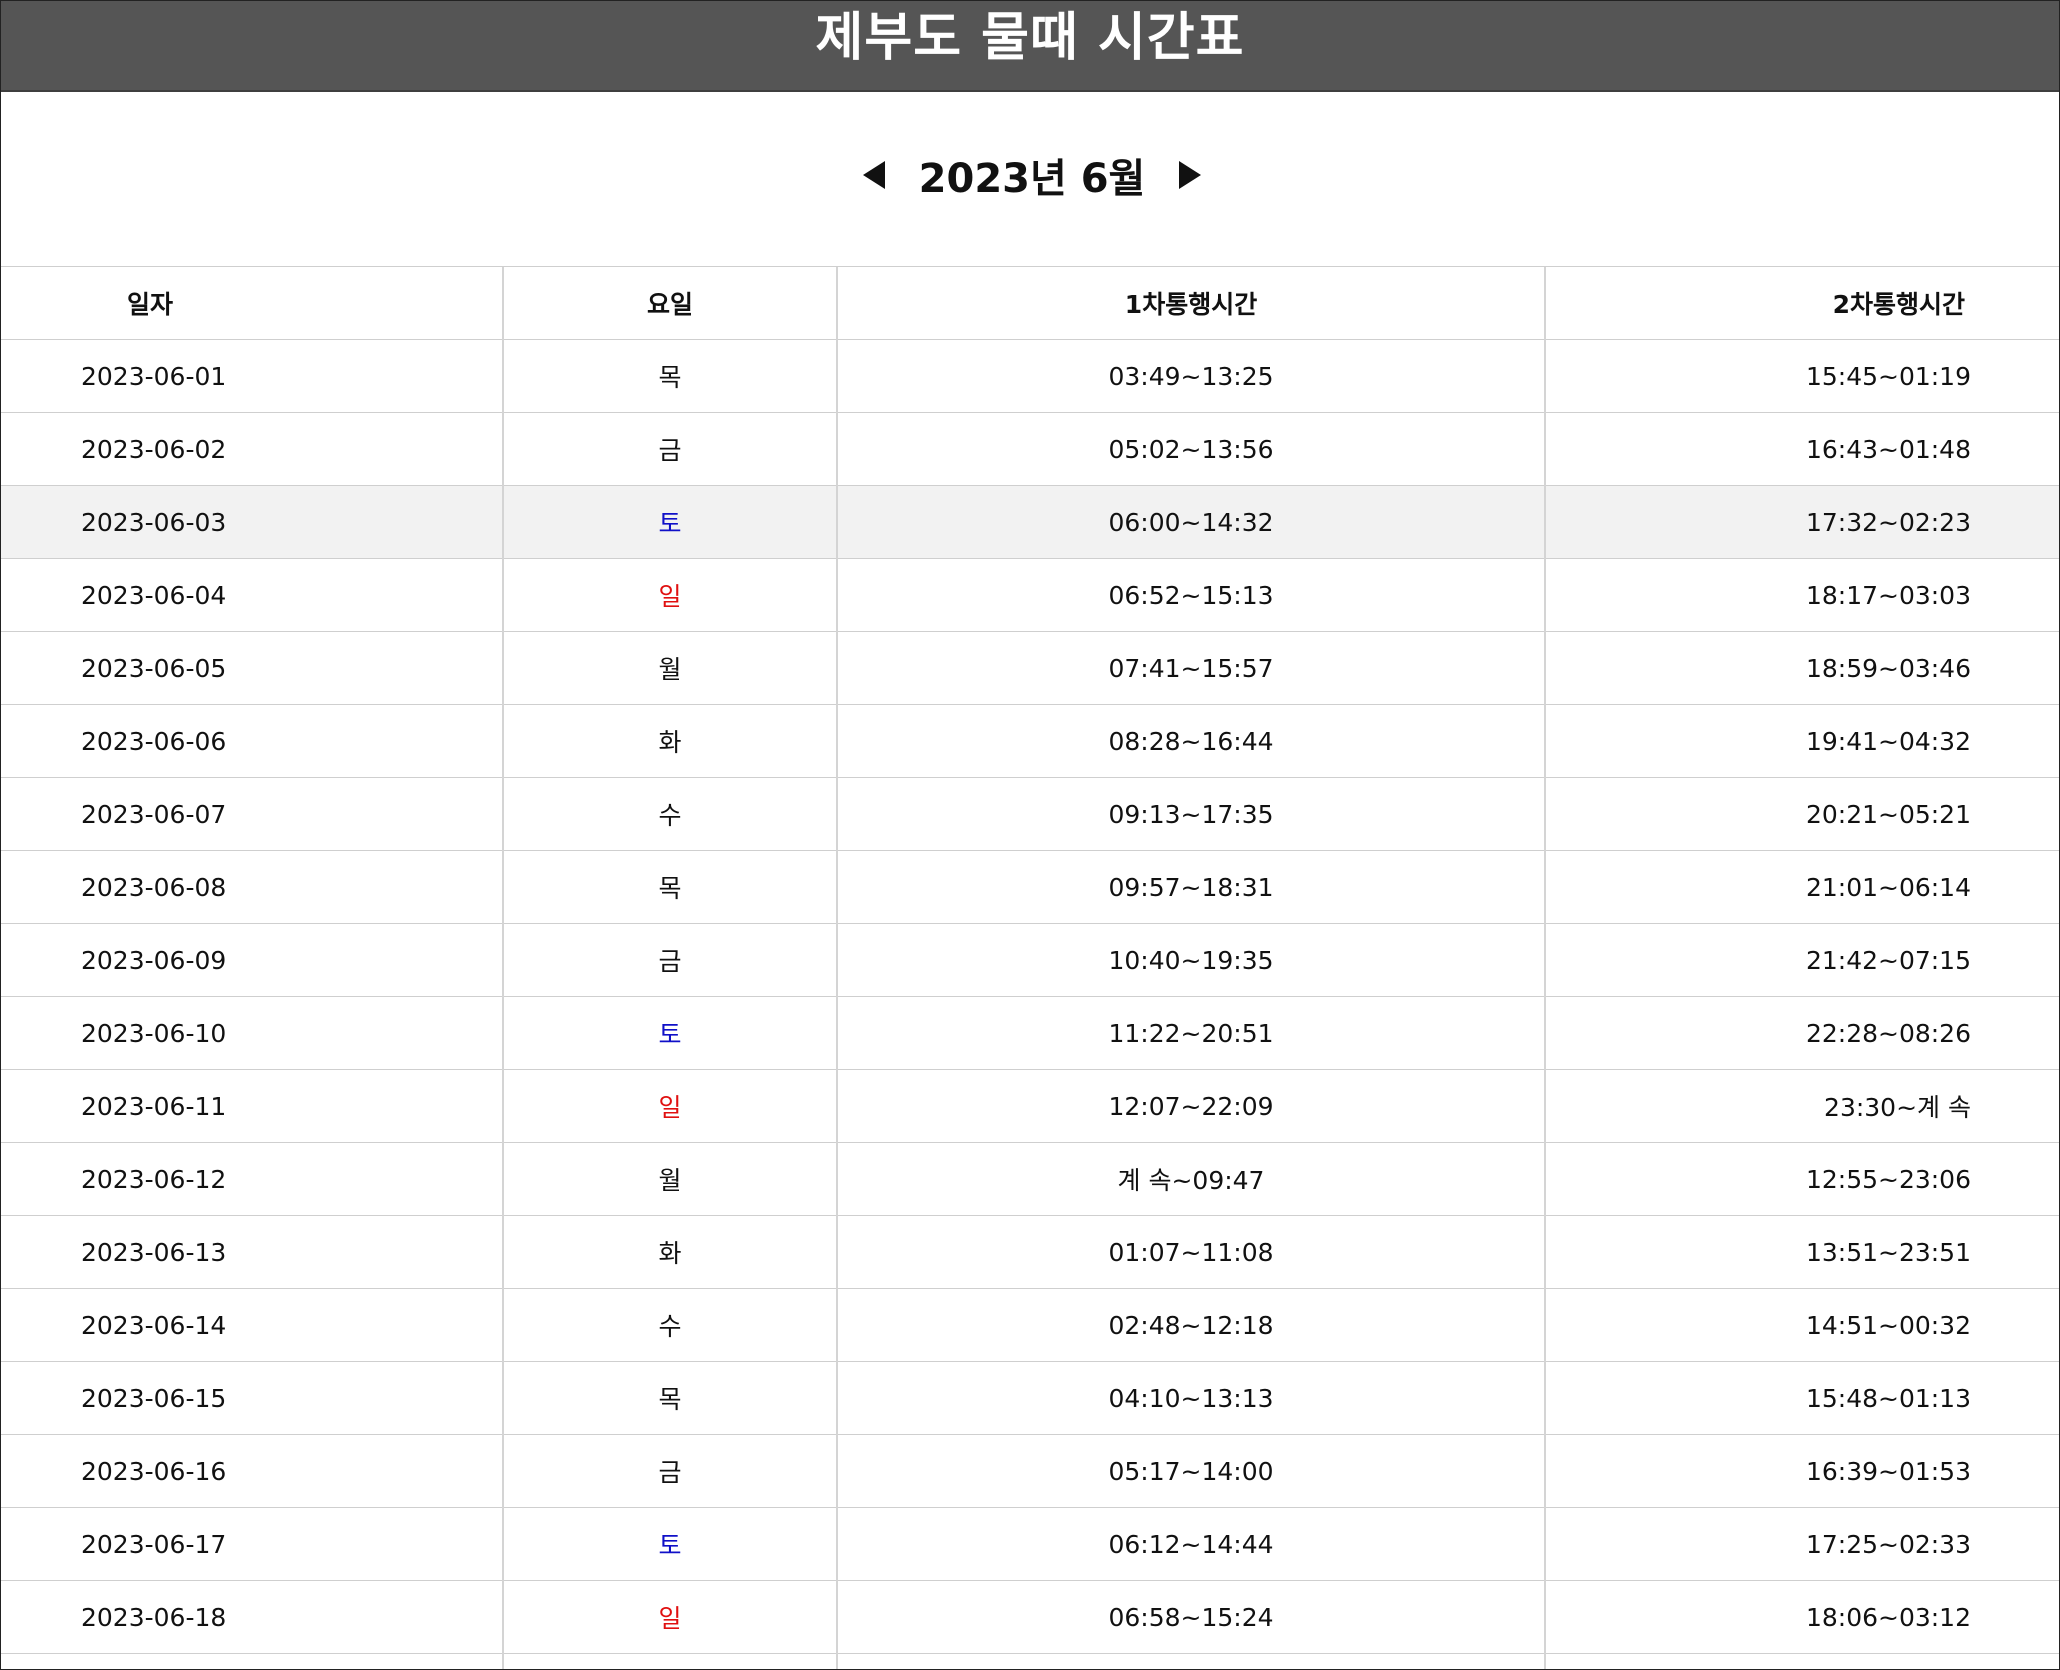 This screenshot has height=1670, width=2060. What do you see at coordinates (1801, 376) in the screenshot?
I see `cell-second-passage: 15:45~01:19` at bounding box center [1801, 376].